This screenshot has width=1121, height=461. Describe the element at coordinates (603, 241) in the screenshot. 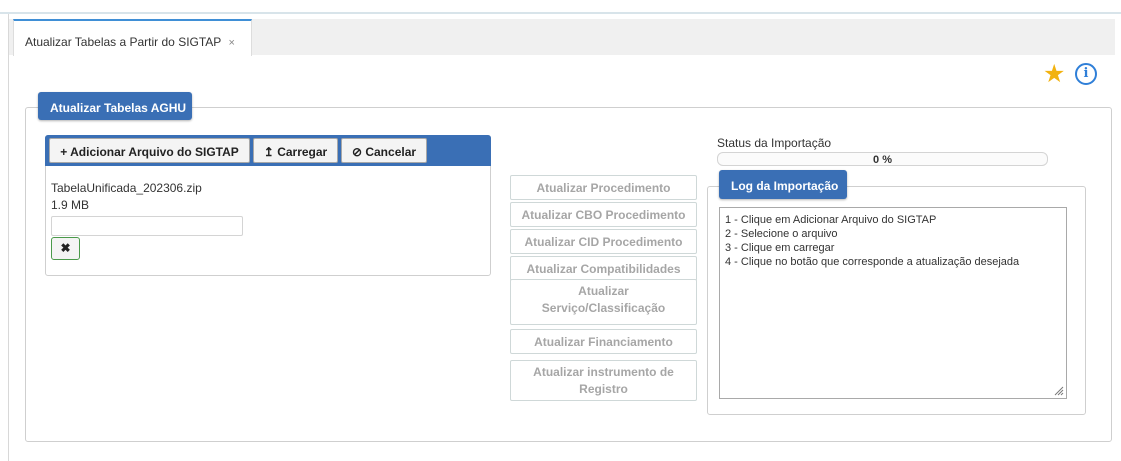

I see `update-cid-procedimento-button: Atualizar CID Procedimento` at that location.